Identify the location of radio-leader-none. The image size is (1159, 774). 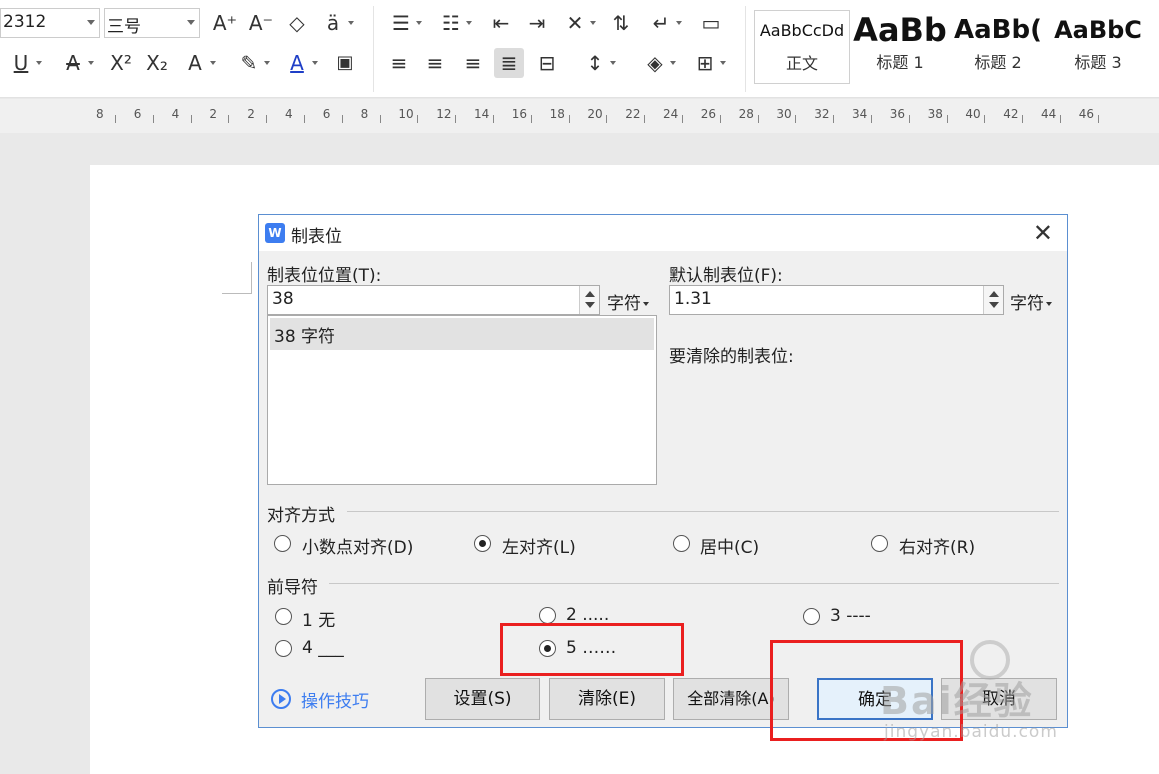
(283, 616).